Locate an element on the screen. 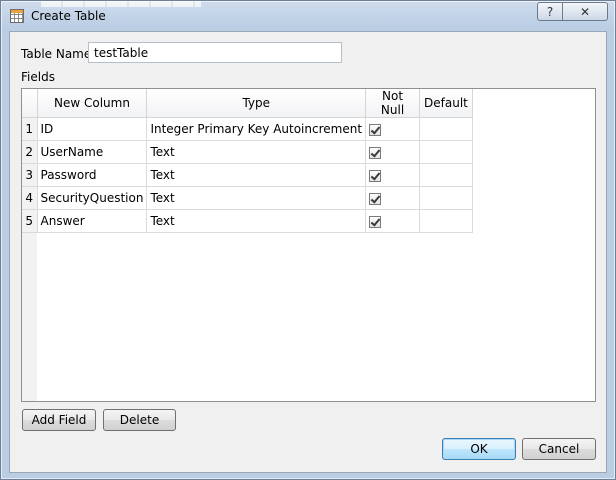  row-number: 5 is located at coordinates (30, 221).